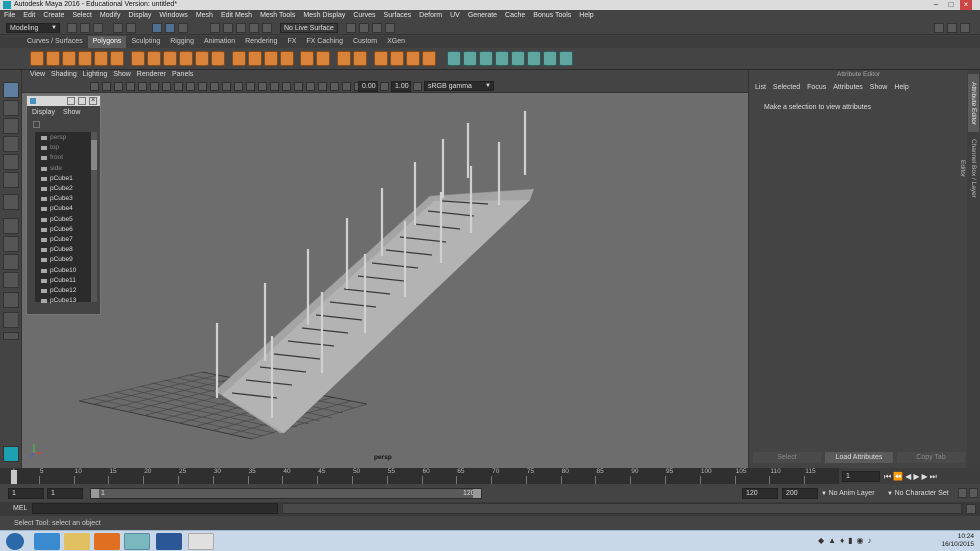  Describe the element at coordinates (515, 15) in the screenshot. I see `menu-cache: Cache` at that location.